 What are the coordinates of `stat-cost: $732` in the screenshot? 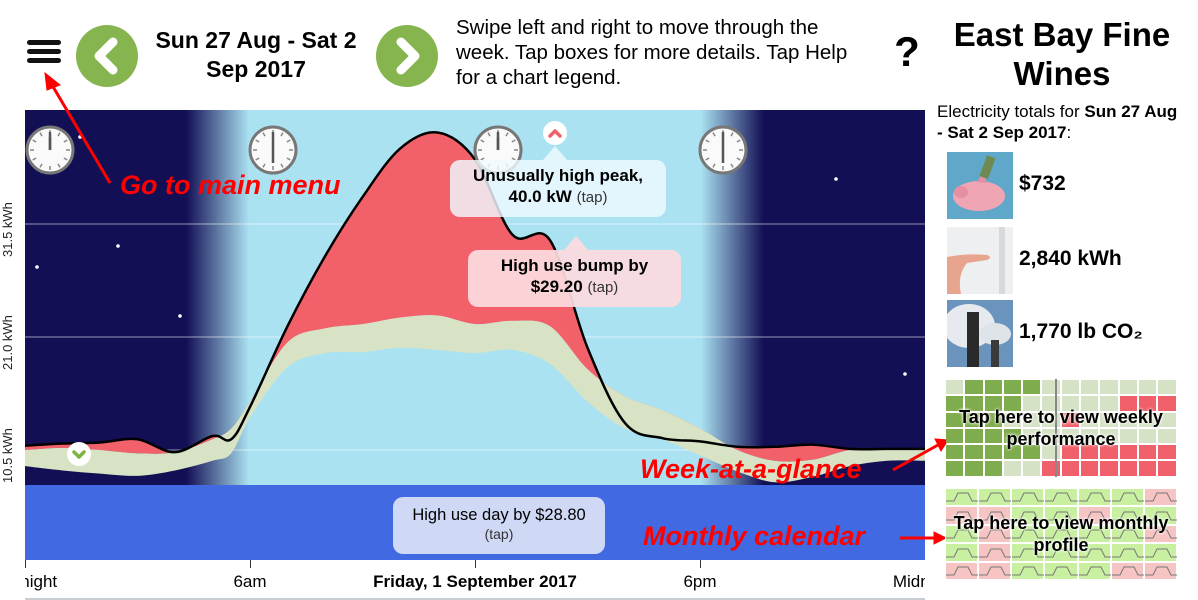 It's located at (1067, 185).